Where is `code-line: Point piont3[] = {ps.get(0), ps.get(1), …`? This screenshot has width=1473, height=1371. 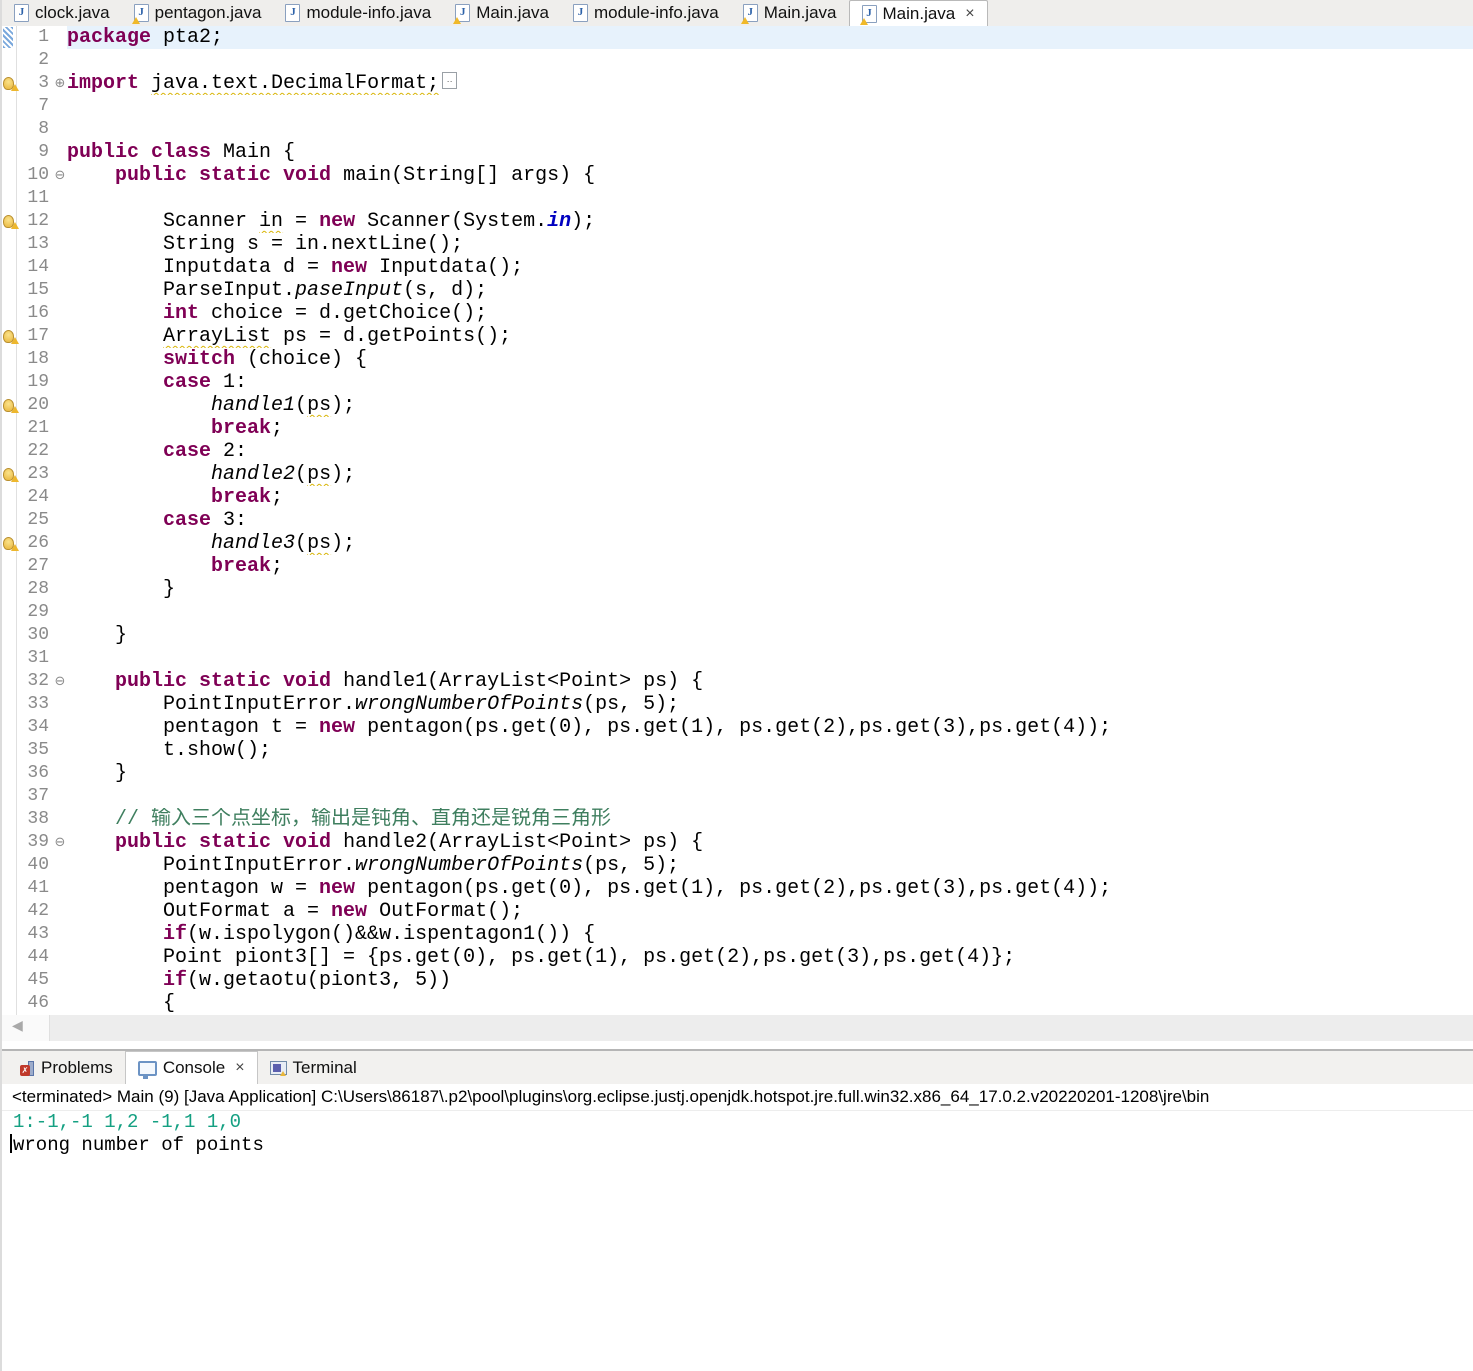 code-line: Point piont3[] = {ps.get(0), ps.get(1), … is located at coordinates (770, 957).